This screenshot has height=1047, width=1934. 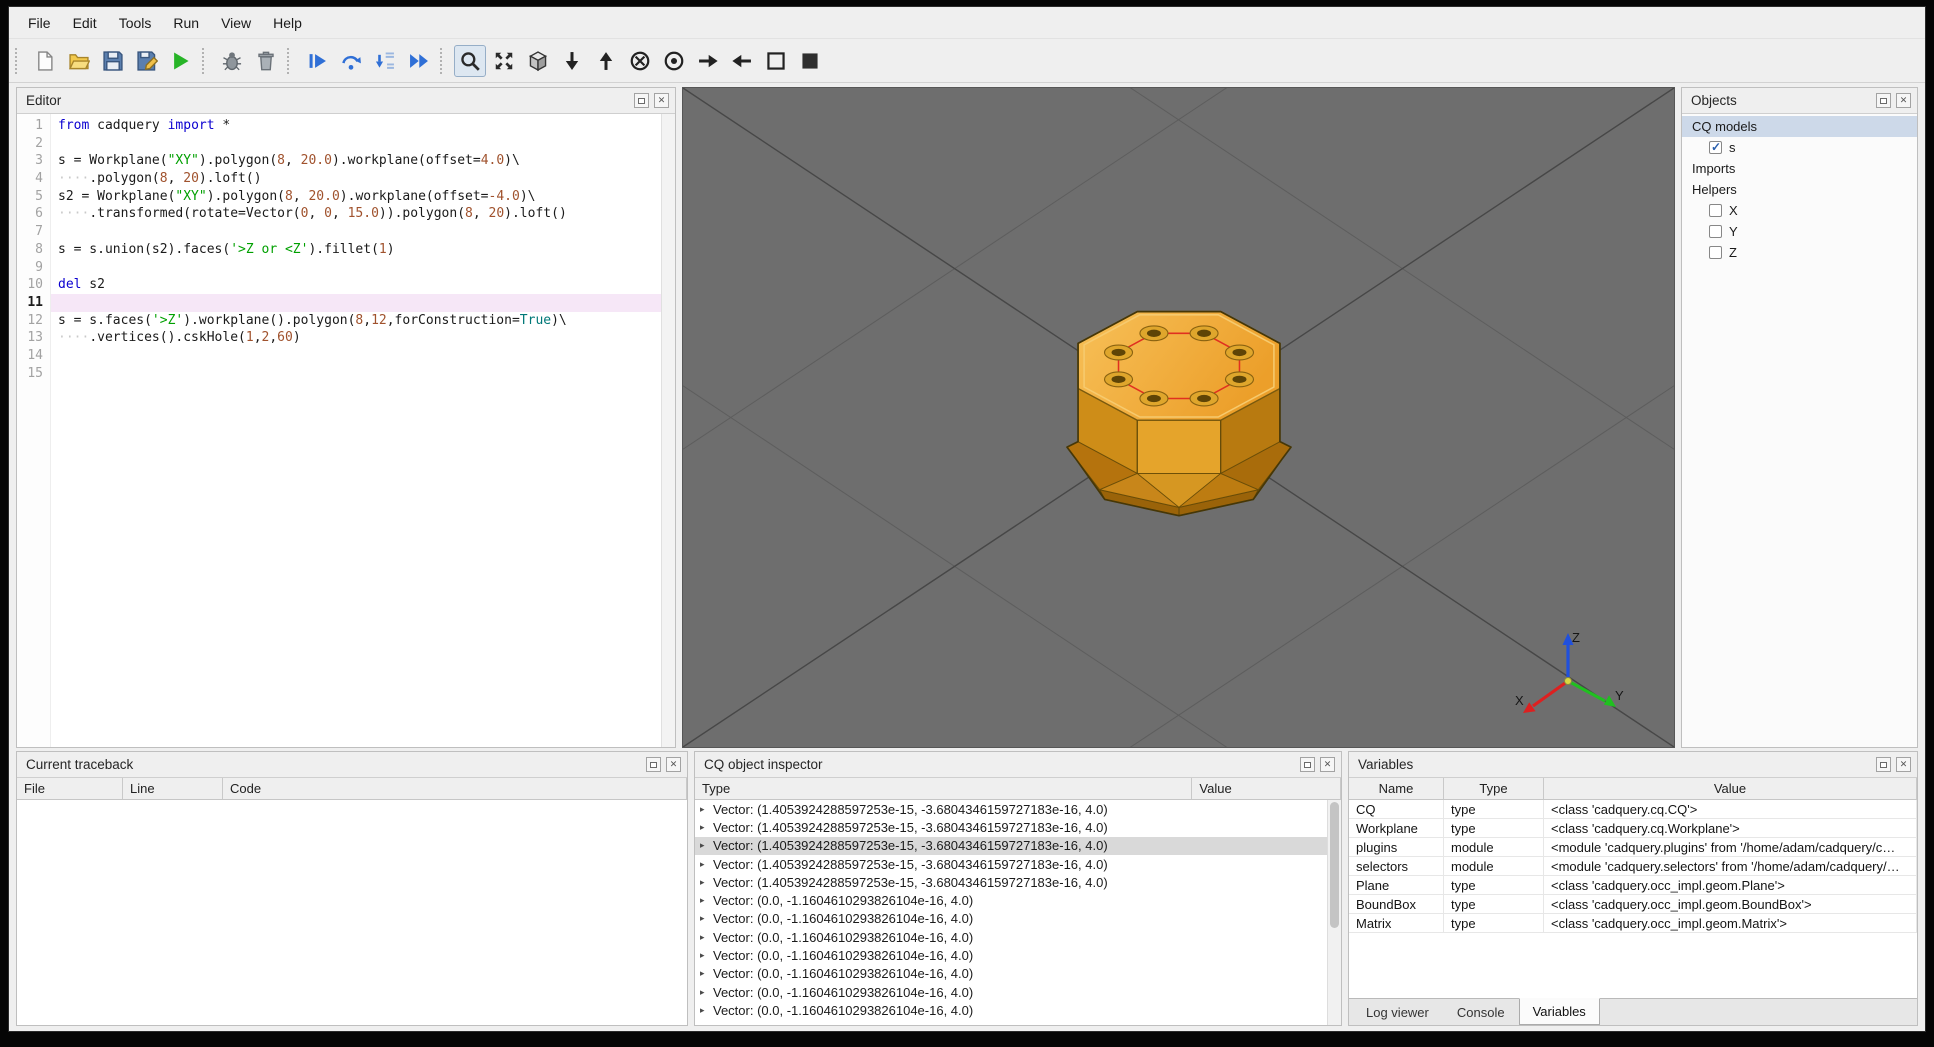 I want to click on objects-tree-item-helpers: Helpers, so click(x=1799, y=189).